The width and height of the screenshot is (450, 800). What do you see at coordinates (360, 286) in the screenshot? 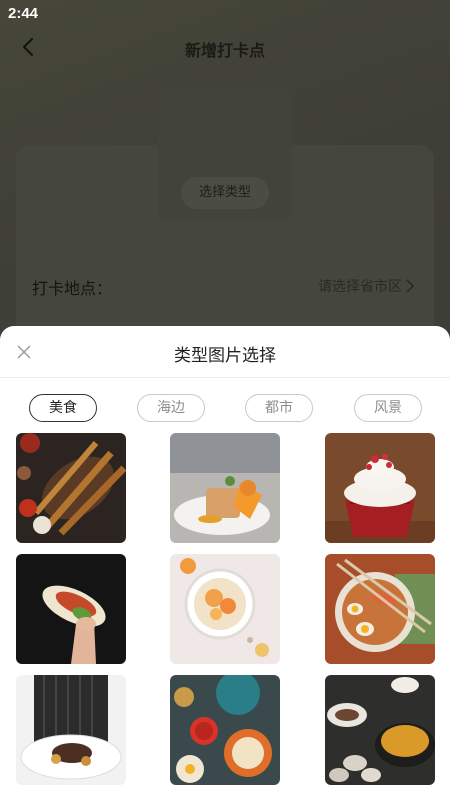
I see `location-picker: 请选择省市区` at bounding box center [360, 286].